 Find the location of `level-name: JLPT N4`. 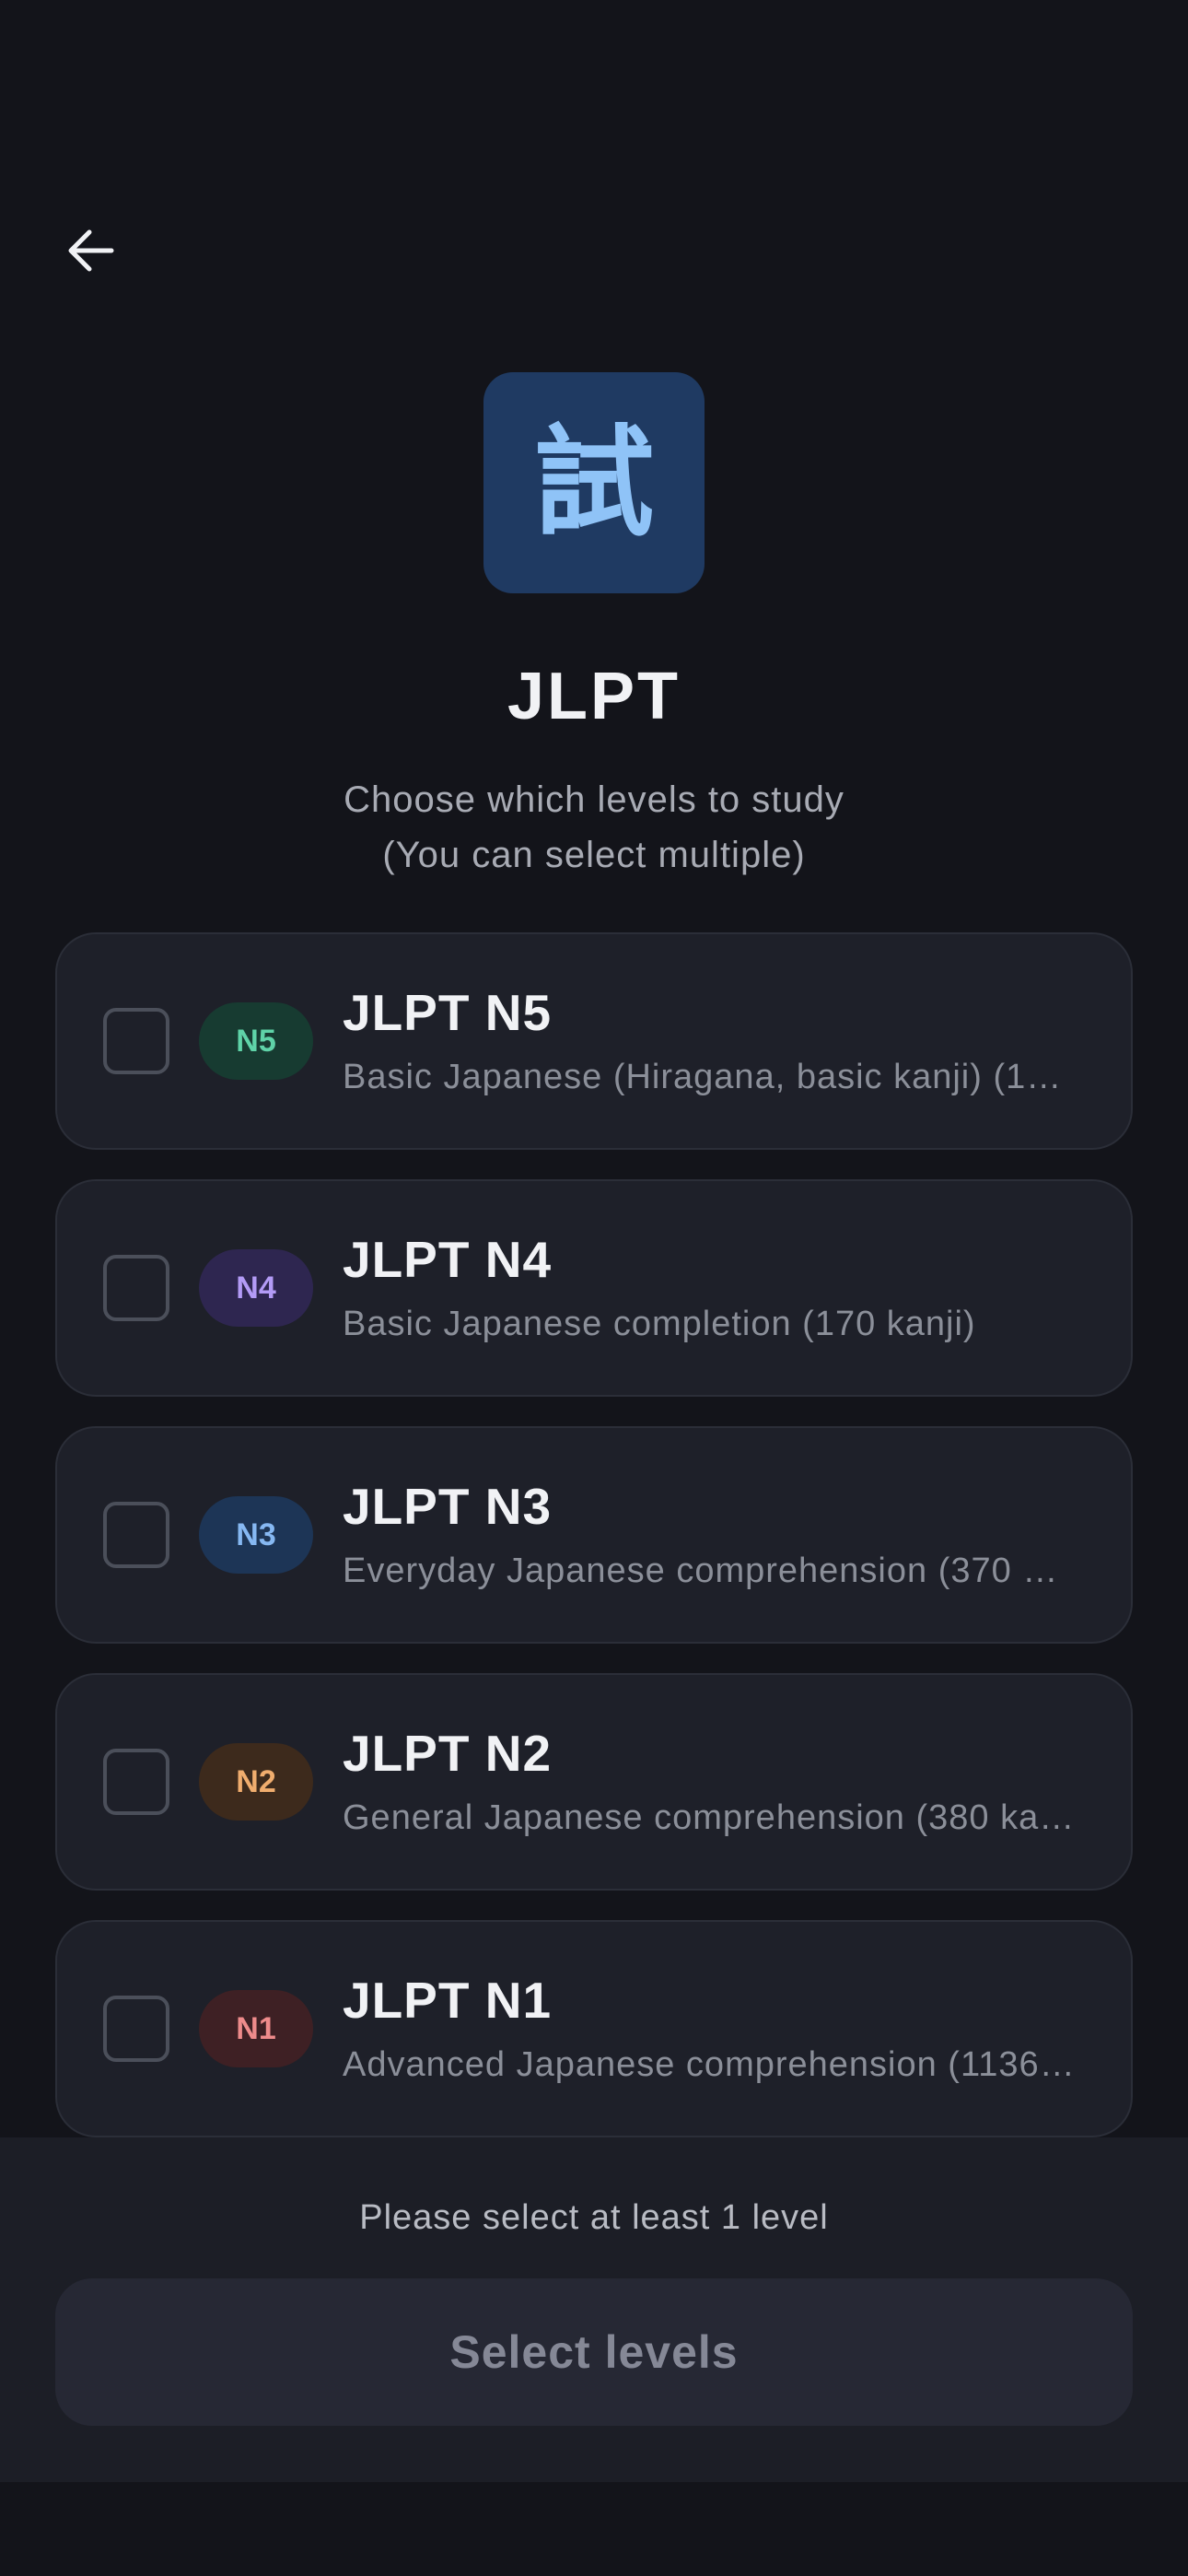

level-name: JLPT N4 is located at coordinates (448, 1260).